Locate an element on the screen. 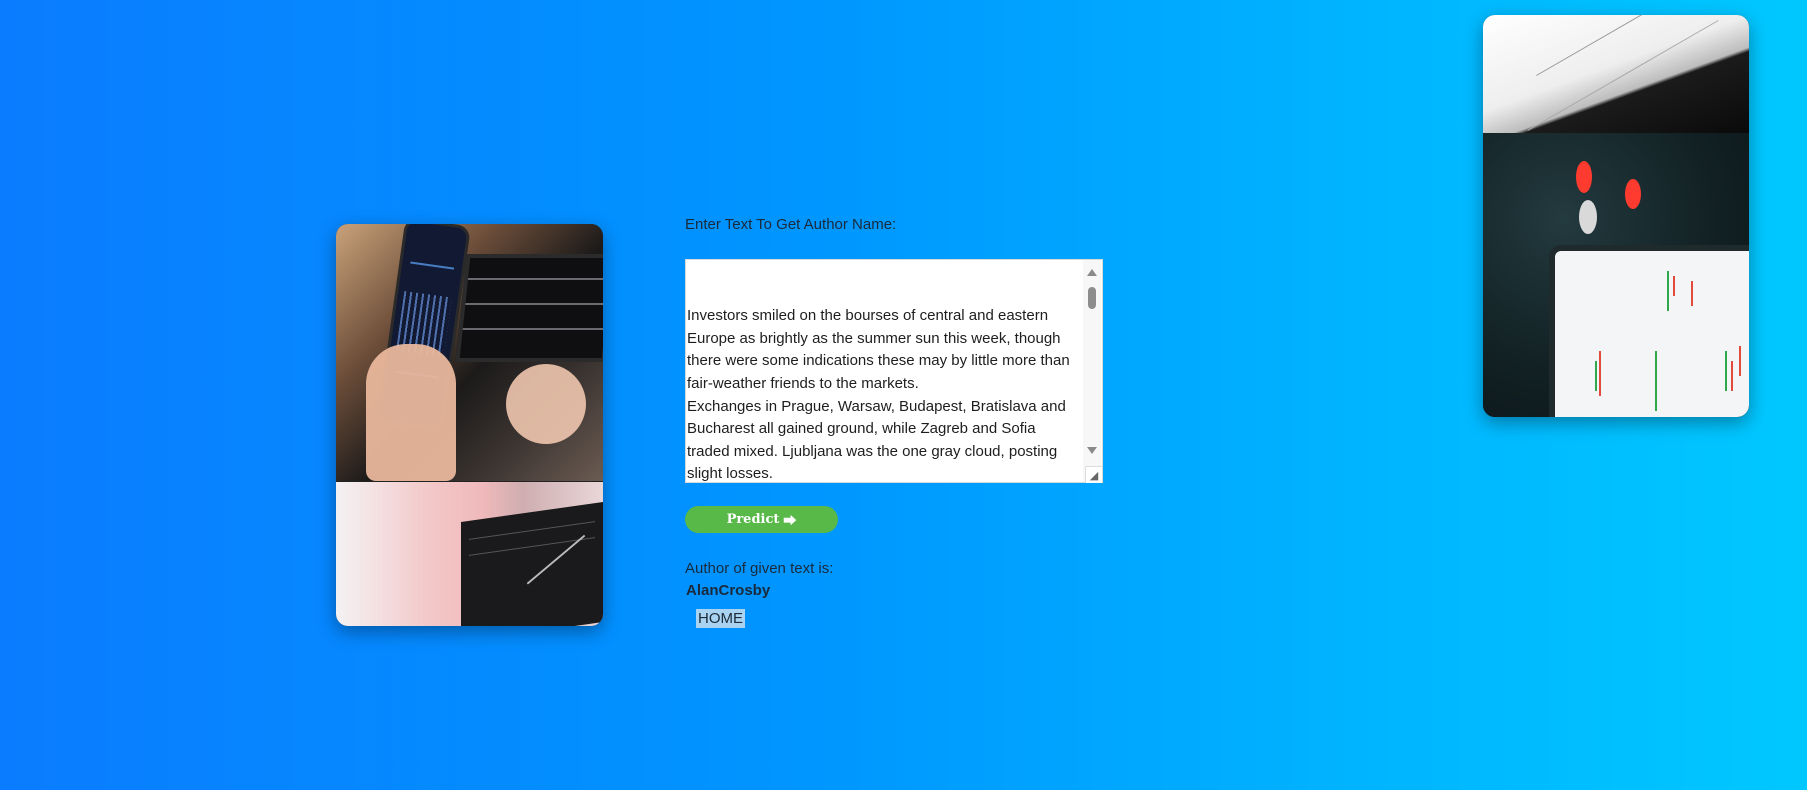 The image size is (1807, 790). resize-grip-icon: ◢ is located at coordinates (1093, 474).